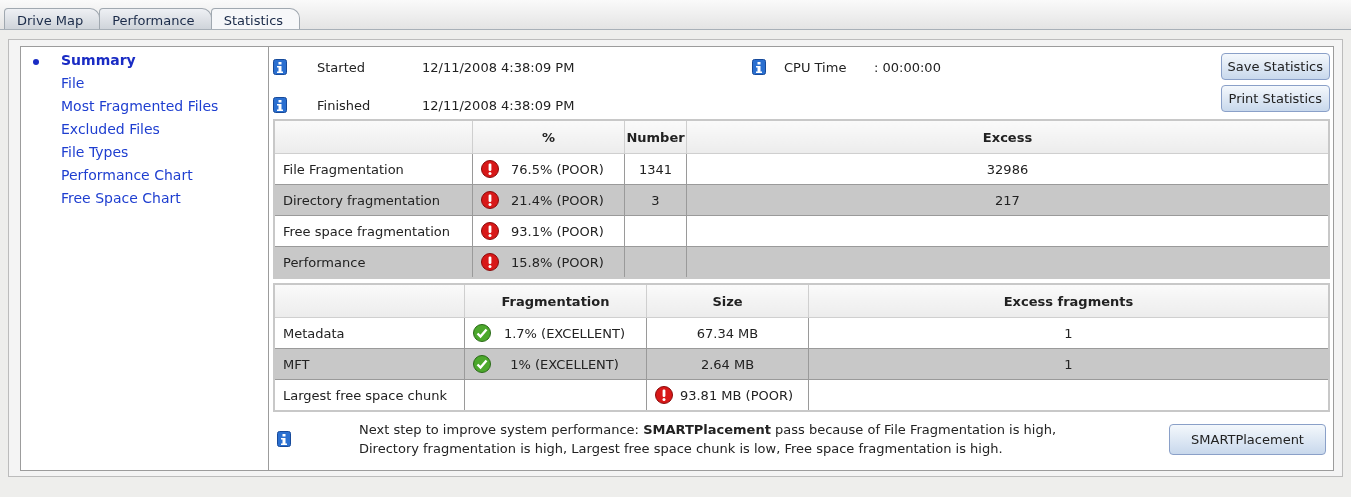  Describe the element at coordinates (373, 200) in the screenshot. I see `table-cell: Directory fragmentation` at that location.